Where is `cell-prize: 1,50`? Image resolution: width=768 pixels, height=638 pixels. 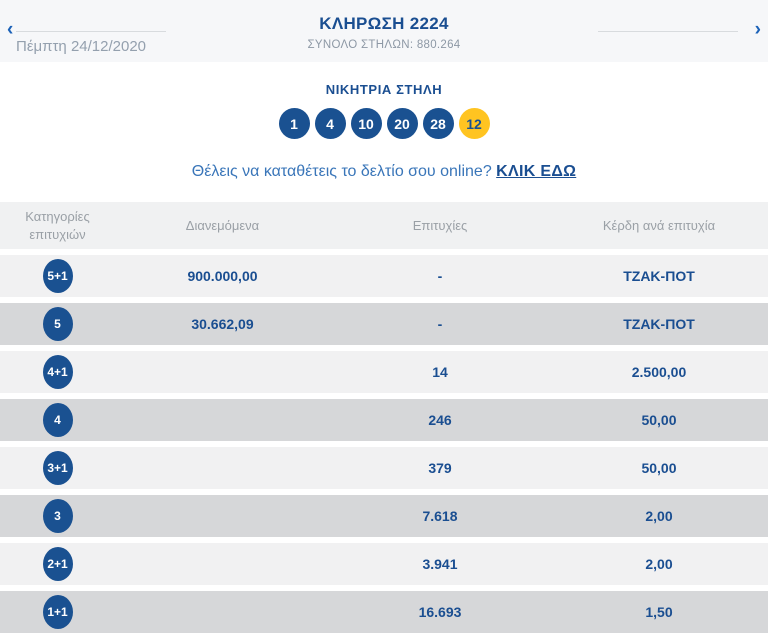
cell-prize: 1,50 is located at coordinates (659, 612).